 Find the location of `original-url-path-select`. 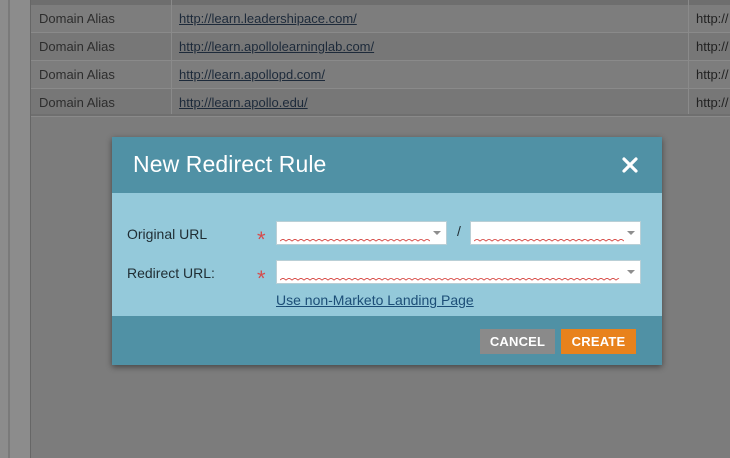

original-url-path-select is located at coordinates (555, 233).